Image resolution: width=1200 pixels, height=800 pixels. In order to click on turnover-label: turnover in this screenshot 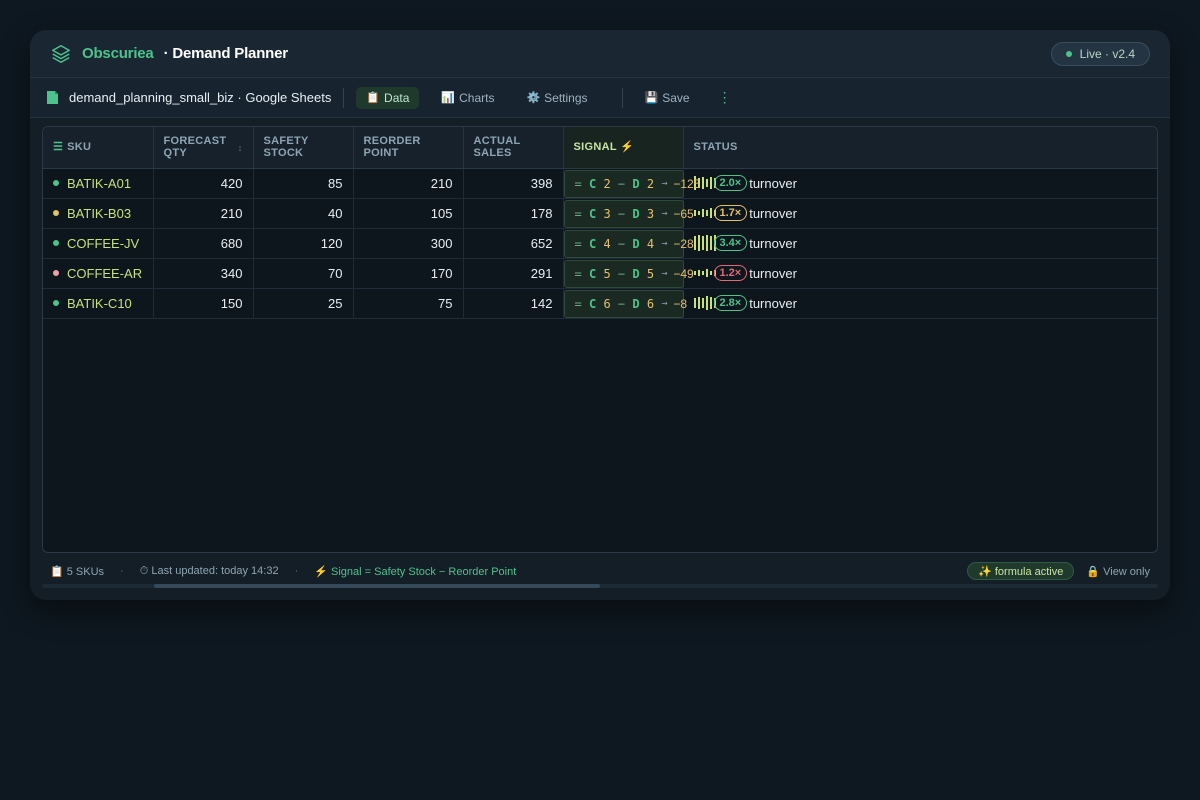, I will do `click(773, 183)`.